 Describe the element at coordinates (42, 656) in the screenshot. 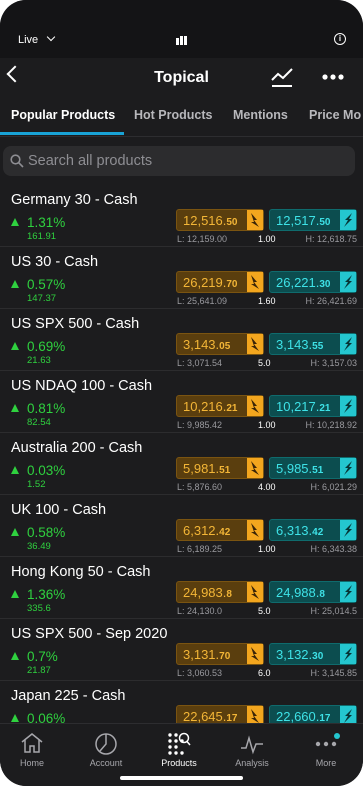

I see `change-percent-value: 0.7%` at that location.